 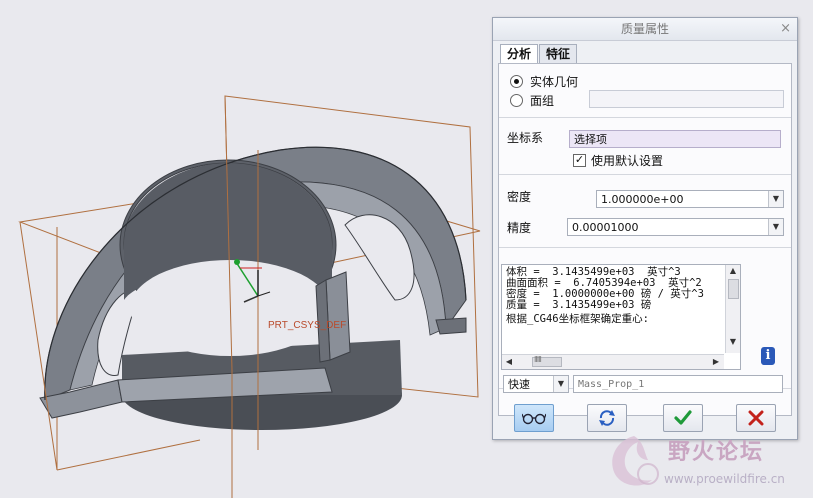 I want to click on forum-watermark: 野火论坛 www.proewildfire.cn, so click(x=706, y=462).